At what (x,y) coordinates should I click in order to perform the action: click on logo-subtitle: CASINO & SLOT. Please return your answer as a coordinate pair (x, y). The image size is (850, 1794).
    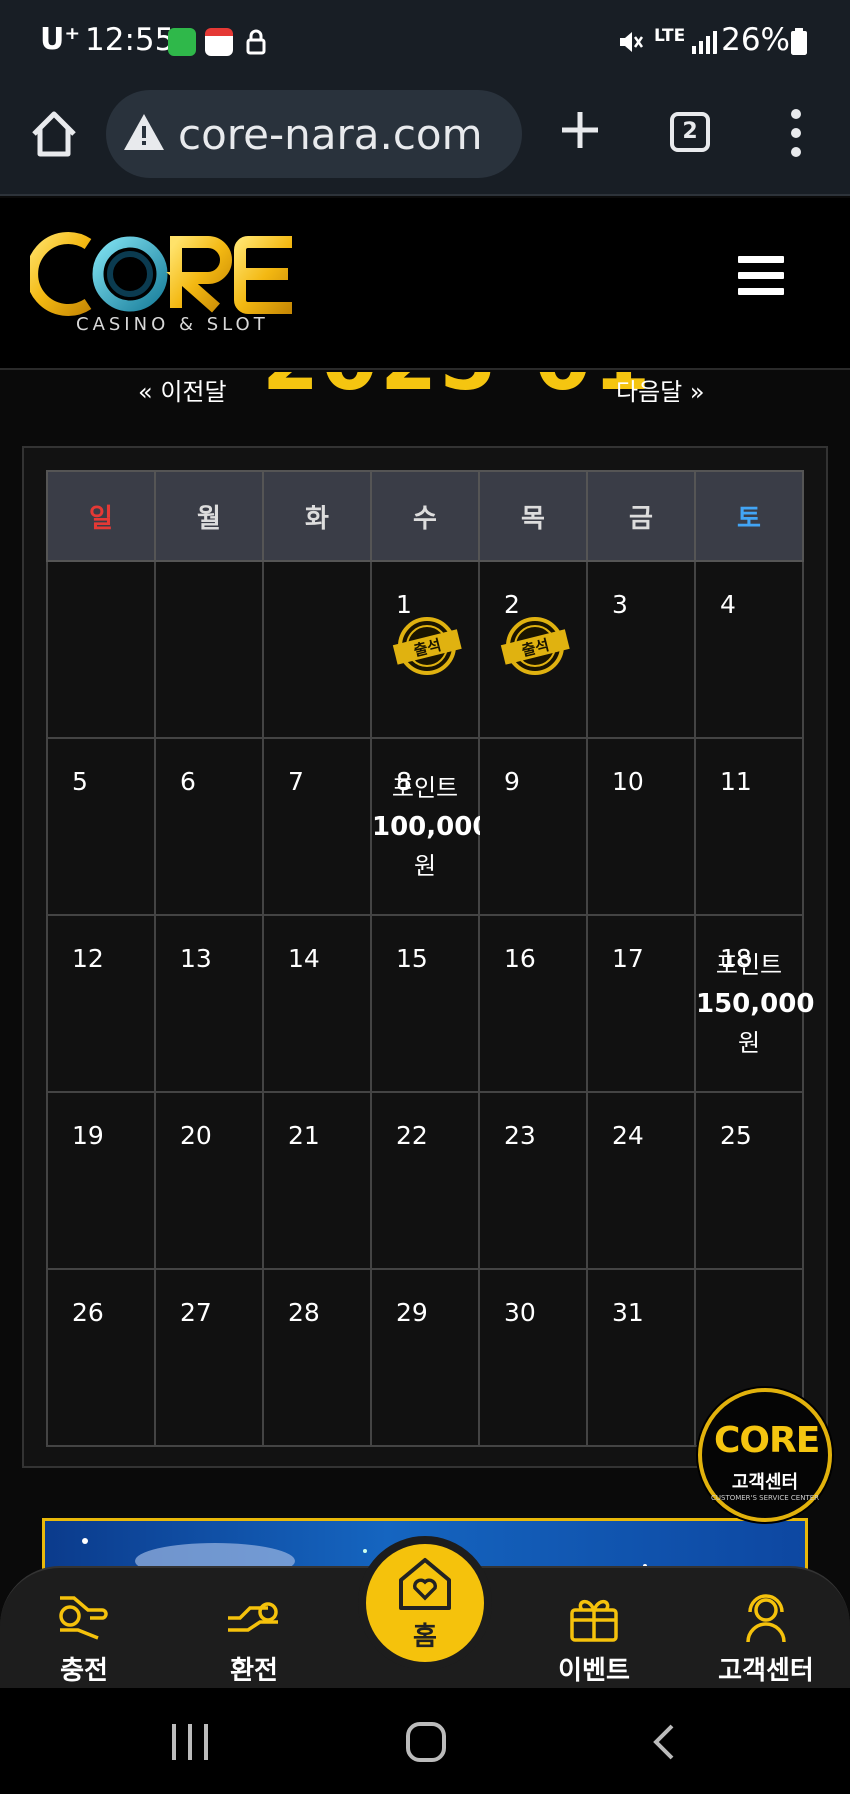
    Looking at the image, I should click on (172, 324).